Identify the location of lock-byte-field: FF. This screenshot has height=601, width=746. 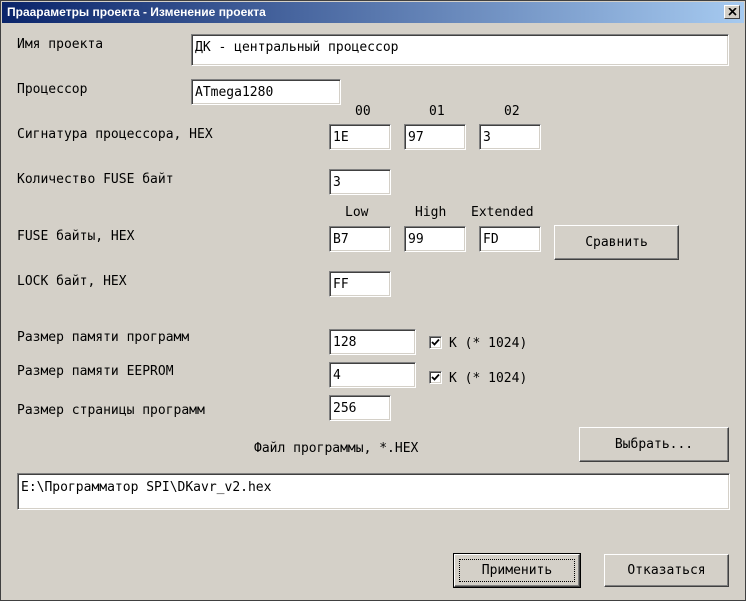
(360, 284).